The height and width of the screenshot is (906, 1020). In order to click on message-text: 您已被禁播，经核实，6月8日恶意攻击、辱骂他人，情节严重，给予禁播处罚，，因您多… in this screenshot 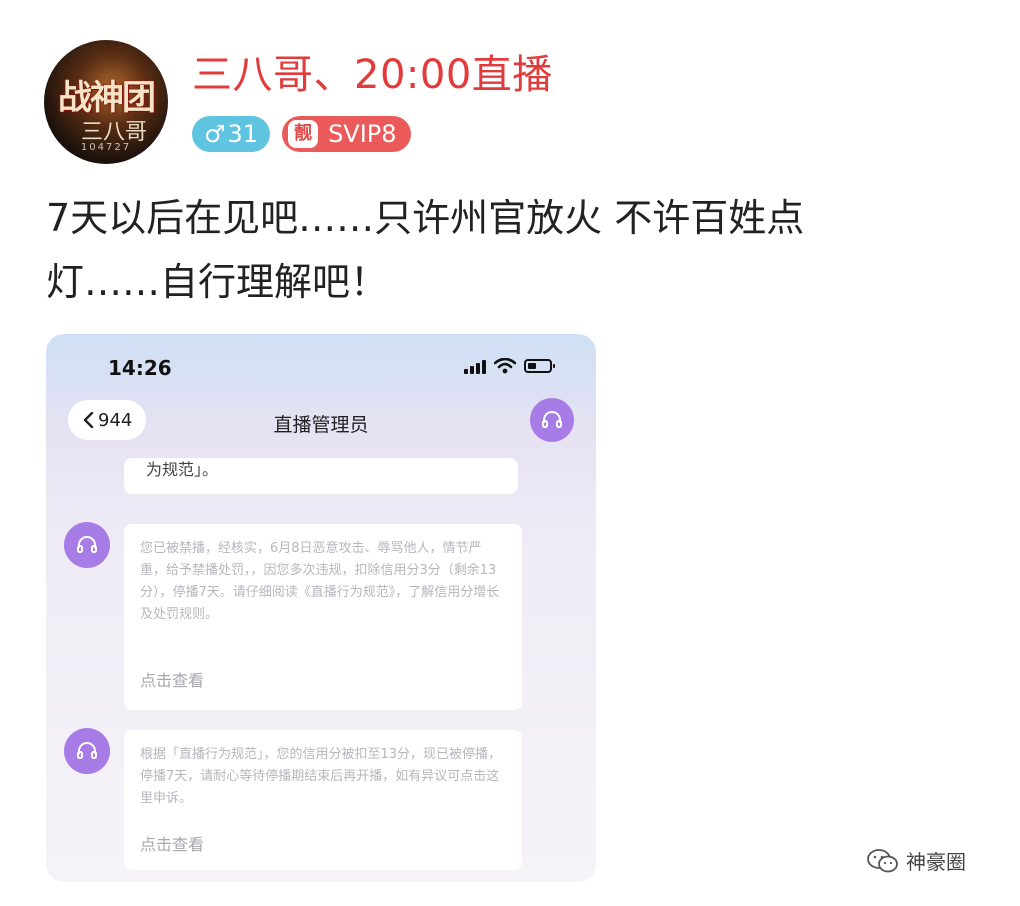, I will do `click(320, 581)`.